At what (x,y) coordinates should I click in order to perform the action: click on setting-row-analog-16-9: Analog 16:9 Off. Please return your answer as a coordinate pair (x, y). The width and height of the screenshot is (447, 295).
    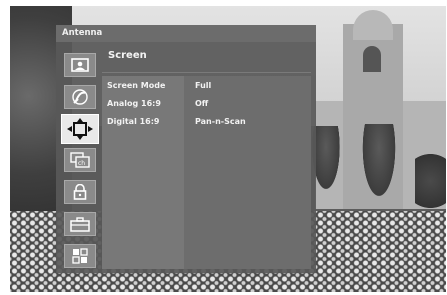
    Looking at the image, I should click on (206, 104).